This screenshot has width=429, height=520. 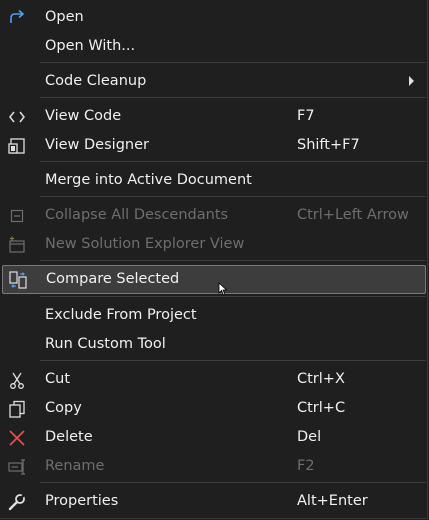 What do you see at coordinates (121, 315) in the screenshot?
I see `menu-item-label: Exclude From Project` at bounding box center [121, 315].